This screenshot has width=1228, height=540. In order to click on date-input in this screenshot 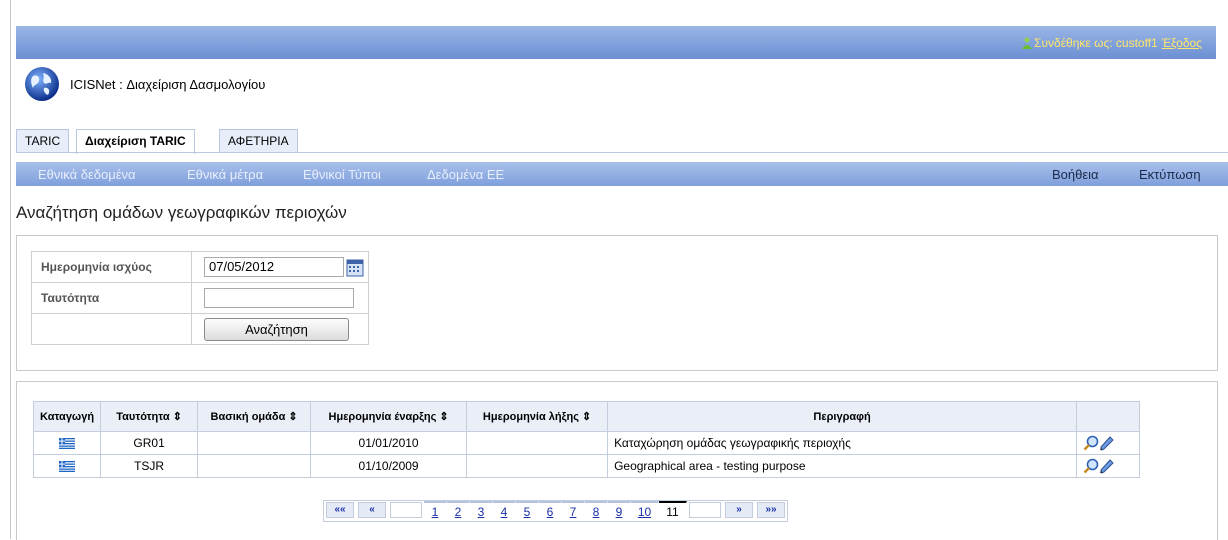, I will do `click(274, 266)`.